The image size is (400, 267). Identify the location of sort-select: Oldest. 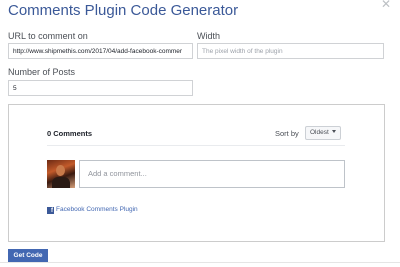
(323, 133).